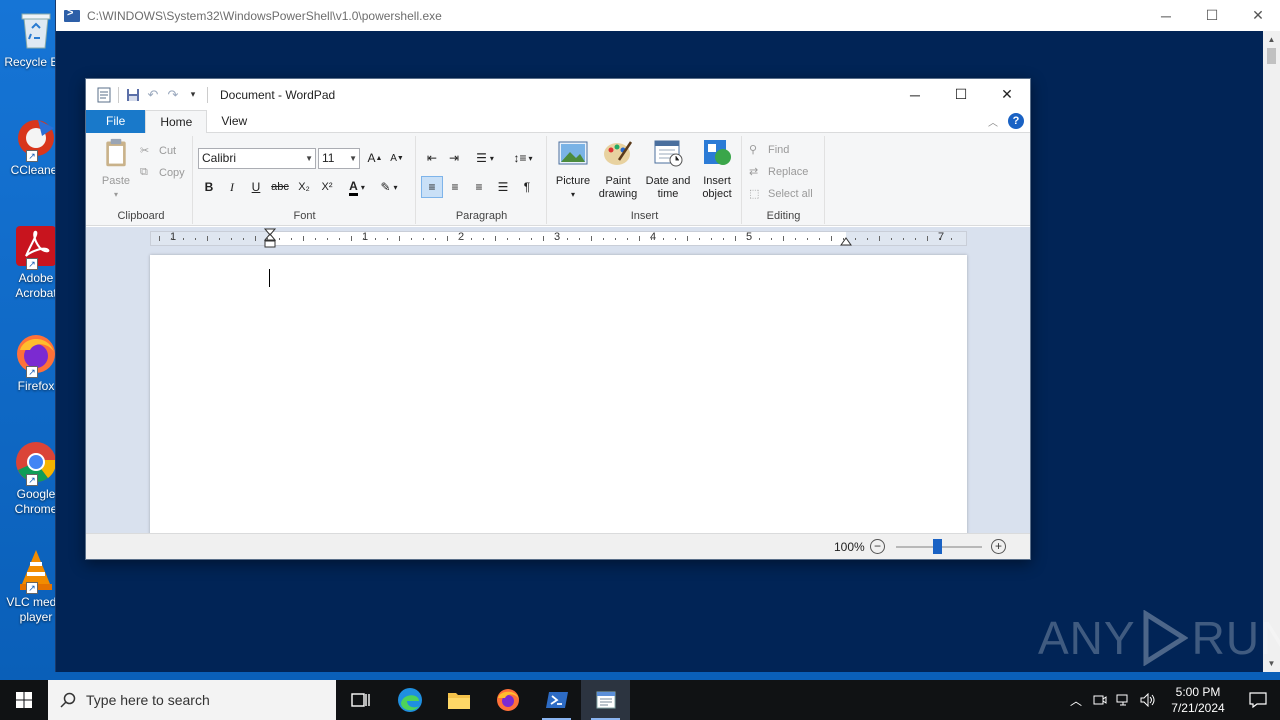 The height and width of the screenshot is (720, 1280). I want to click on maximize-button: ☐, so click(1212, 15).